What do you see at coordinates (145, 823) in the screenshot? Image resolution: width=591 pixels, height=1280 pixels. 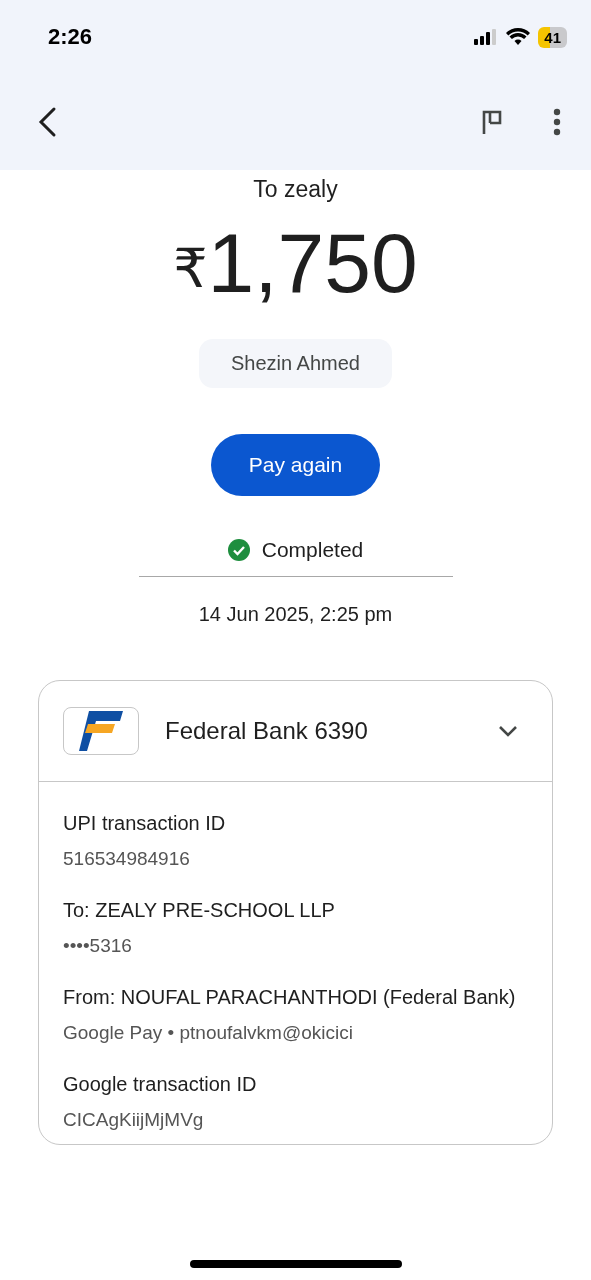 I see `detail-label: UPI transaction ID` at bounding box center [145, 823].